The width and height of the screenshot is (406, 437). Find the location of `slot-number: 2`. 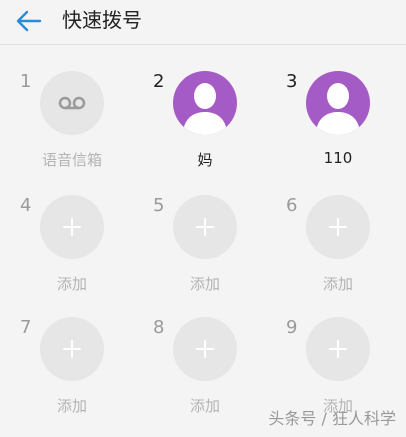

slot-number: 2 is located at coordinates (159, 81).